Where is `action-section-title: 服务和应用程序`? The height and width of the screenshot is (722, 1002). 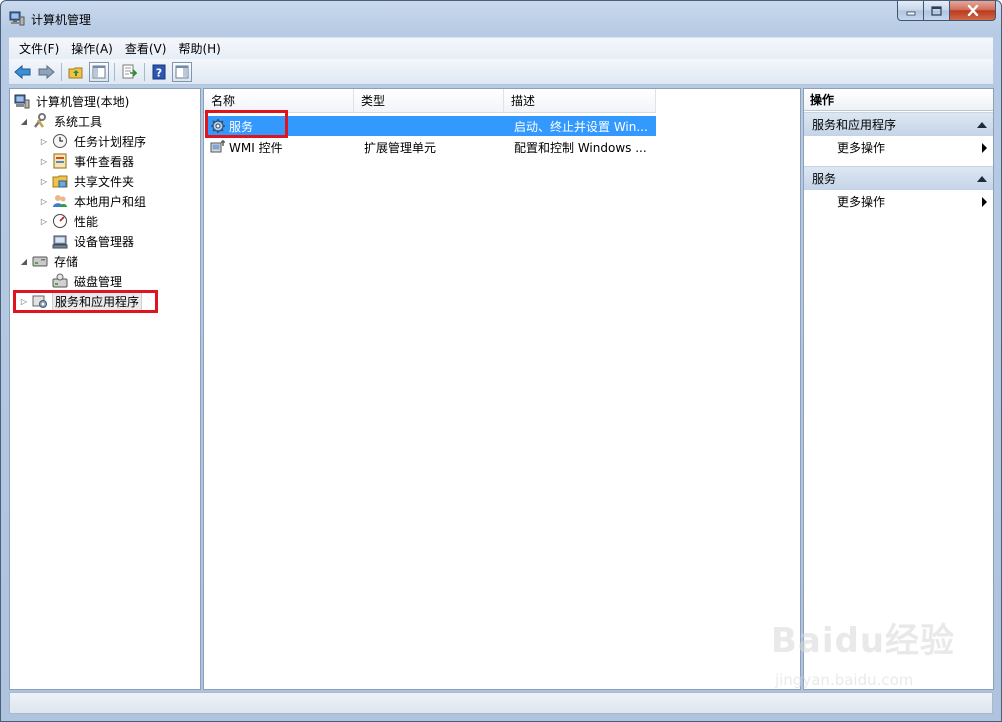
action-section-title: 服务和应用程序 is located at coordinates (854, 125).